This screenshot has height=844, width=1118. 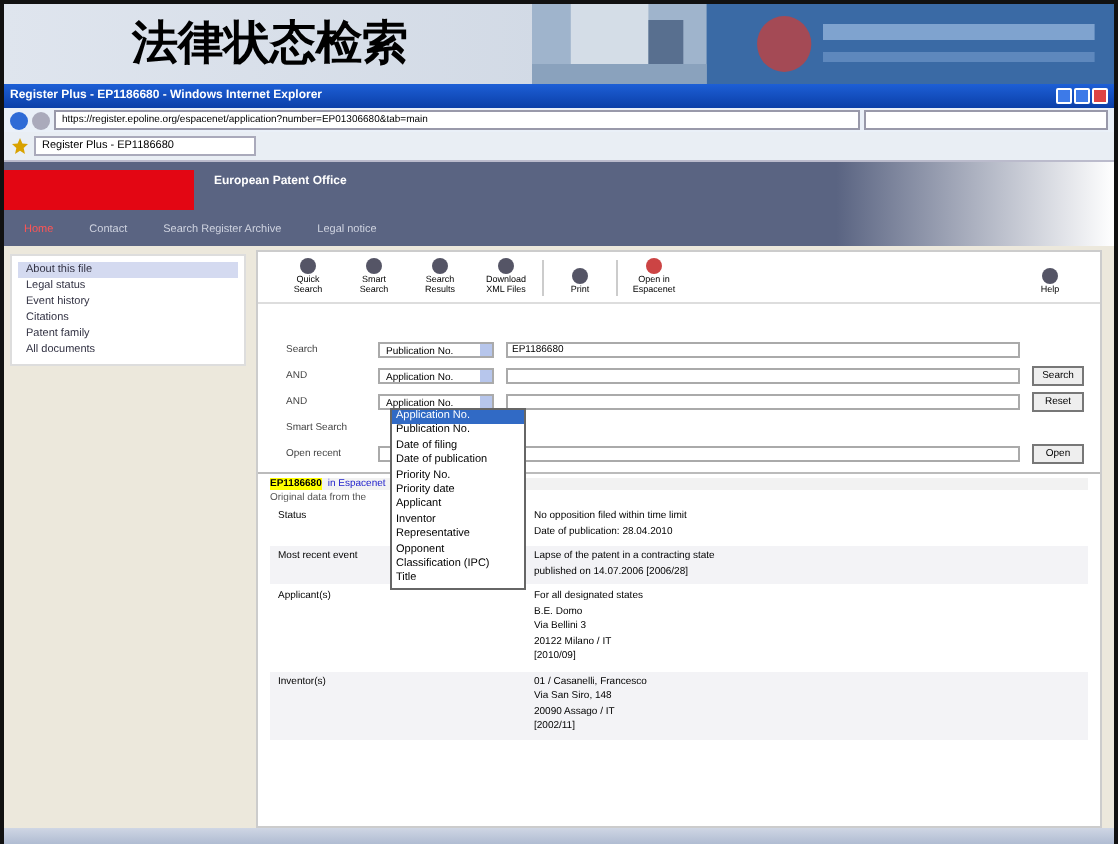 What do you see at coordinates (19, 120) in the screenshot?
I see `back-button` at bounding box center [19, 120].